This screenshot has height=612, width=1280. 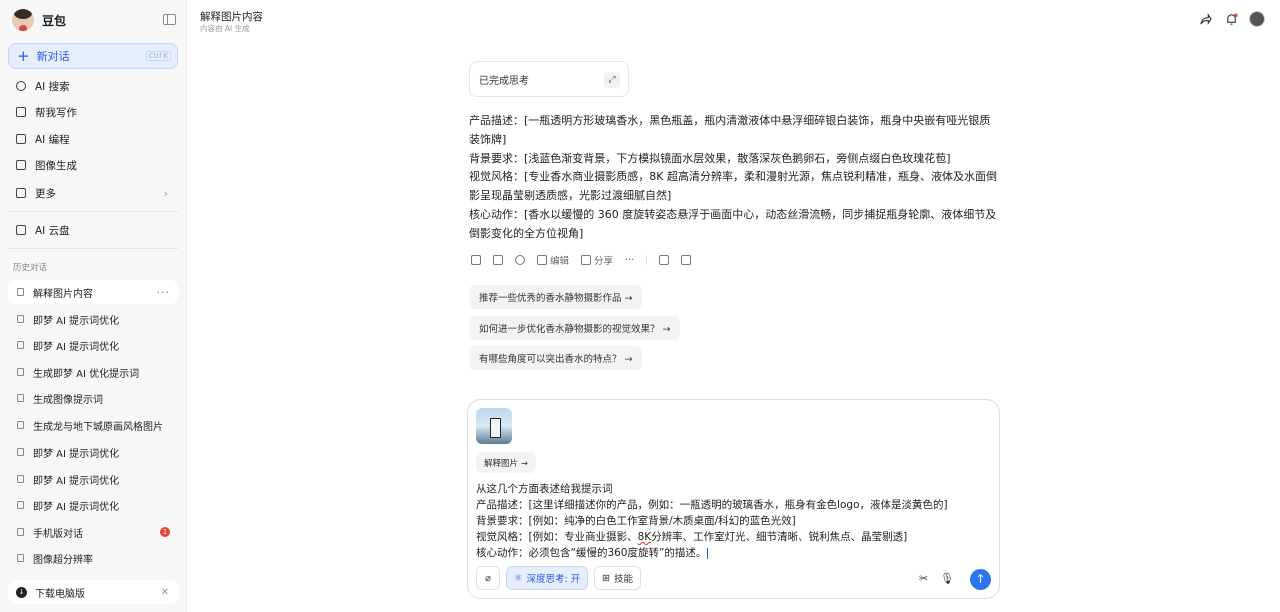 What do you see at coordinates (93, 558) in the screenshot?
I see `history-item: 图像超分辨率` at bounding box center [93, 558].